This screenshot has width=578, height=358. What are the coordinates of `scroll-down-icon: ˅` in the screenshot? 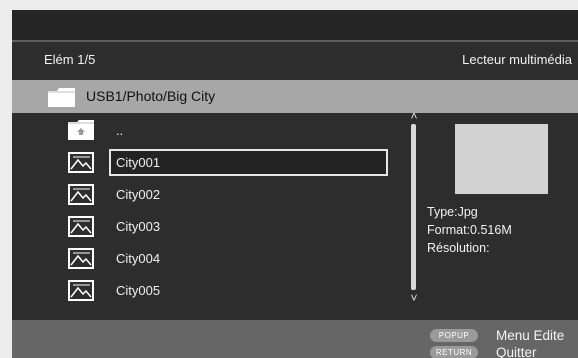 It's located at (414, 298).